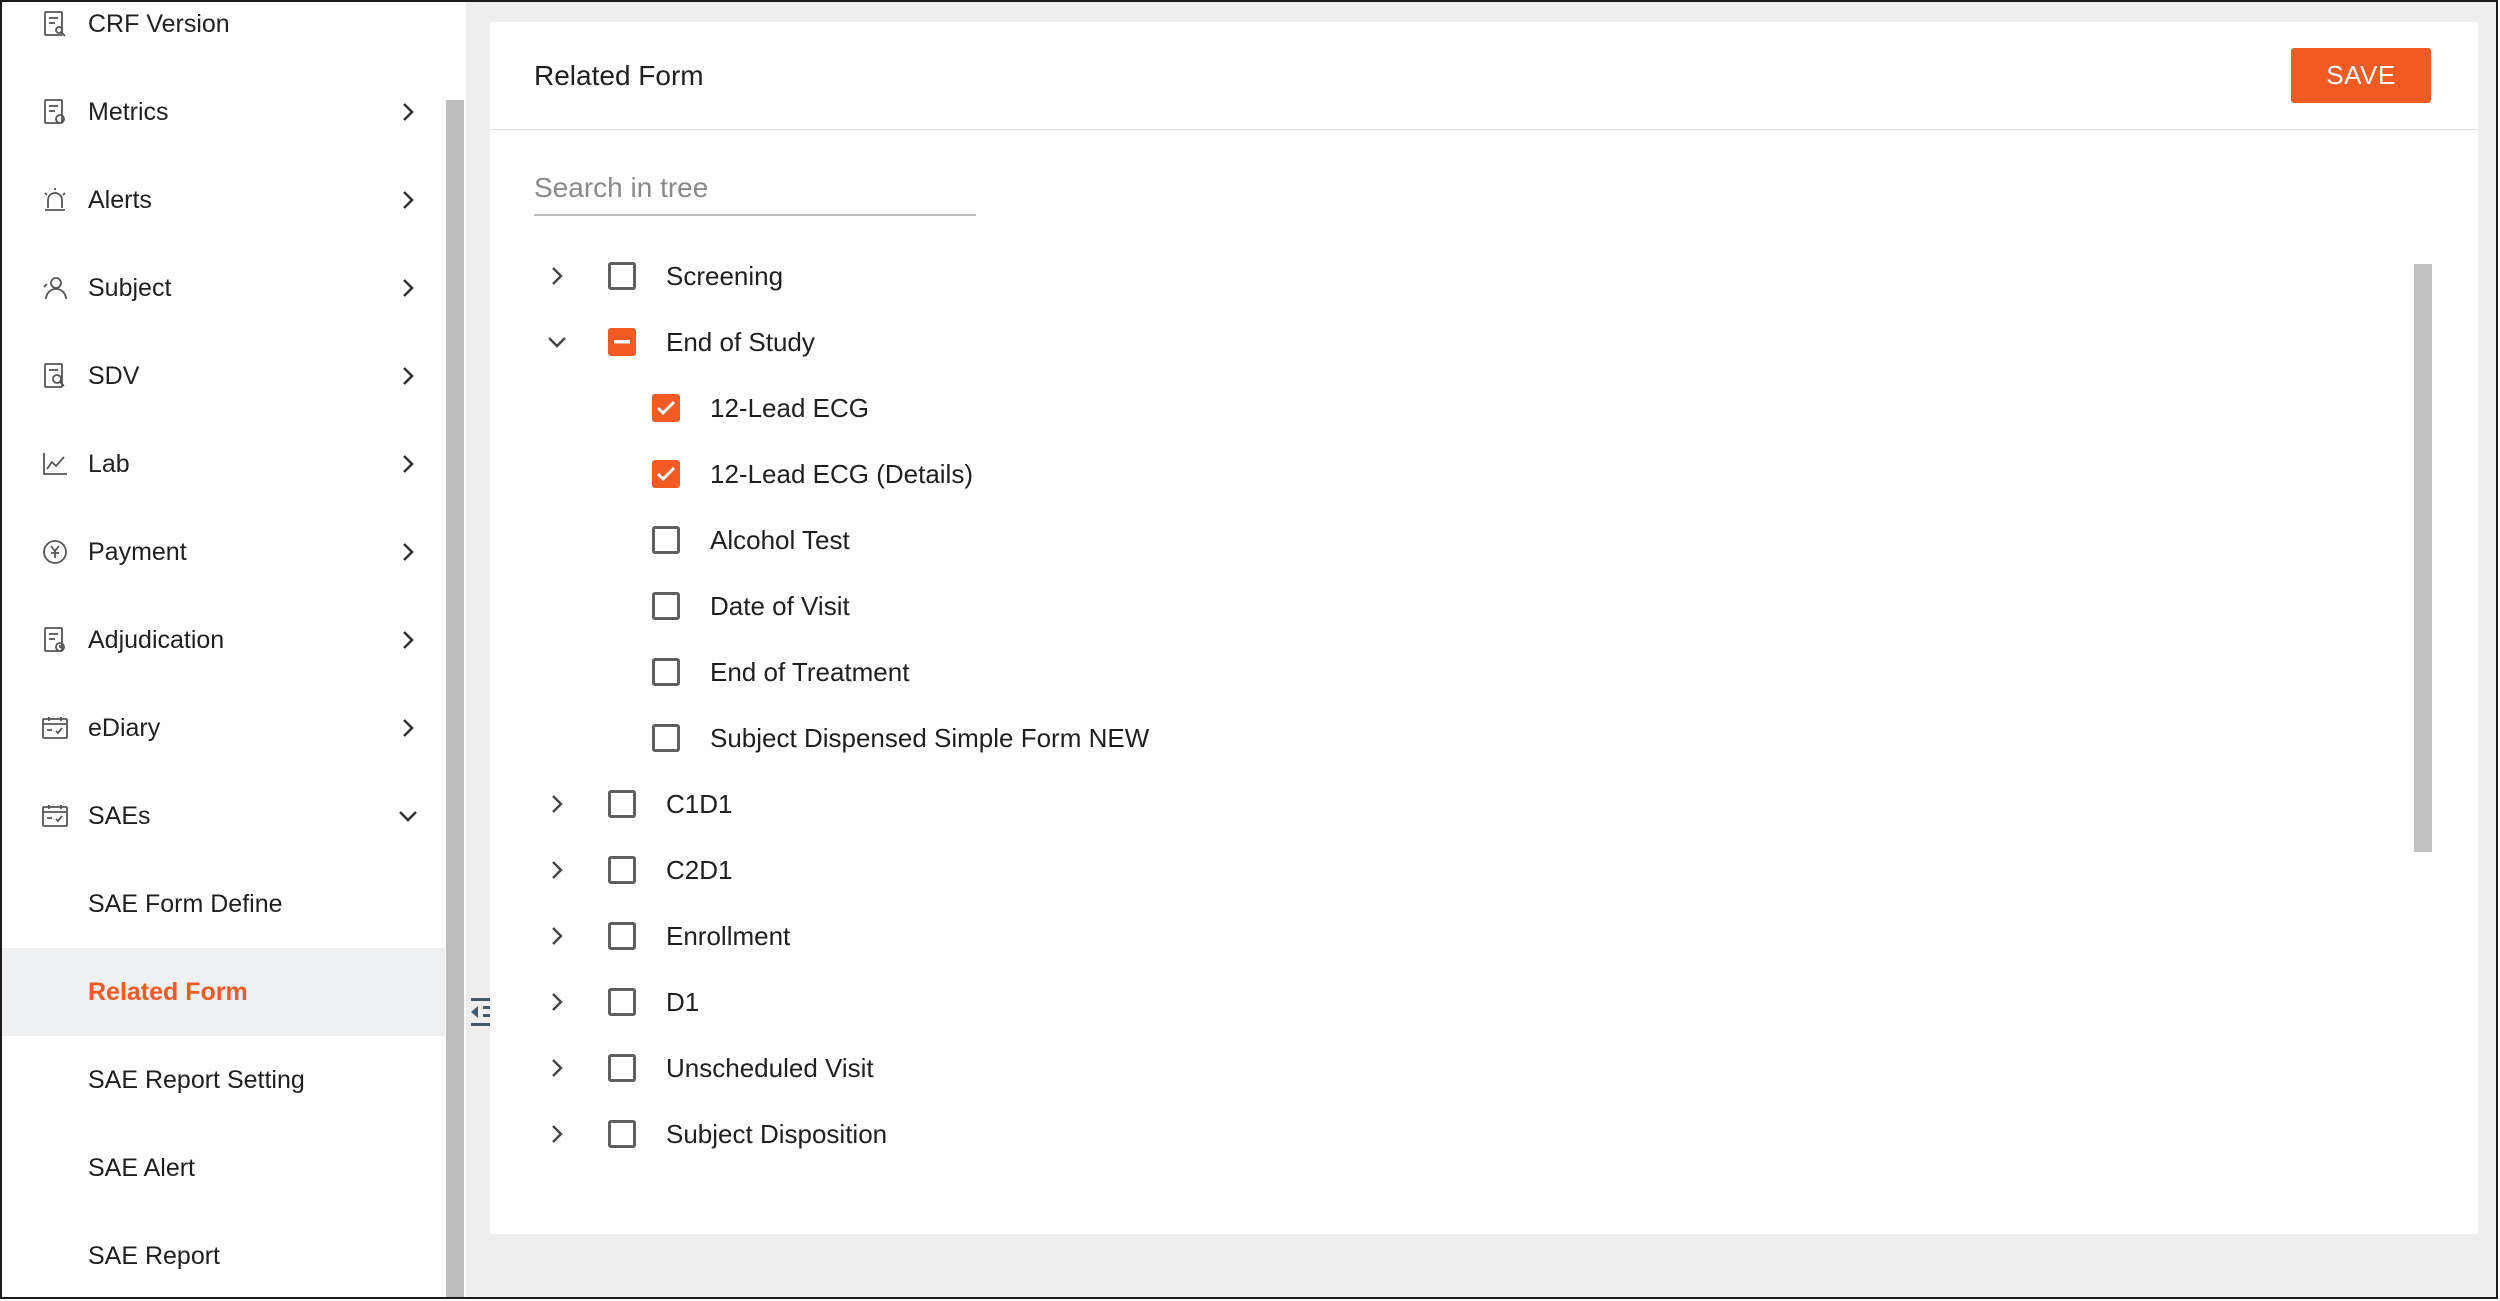 This screenshot has height=1301, width=2500. Describe the element at coordinates (124, 727) in the screenshot. I see `sidebar-item-label: eDiary` at that location.